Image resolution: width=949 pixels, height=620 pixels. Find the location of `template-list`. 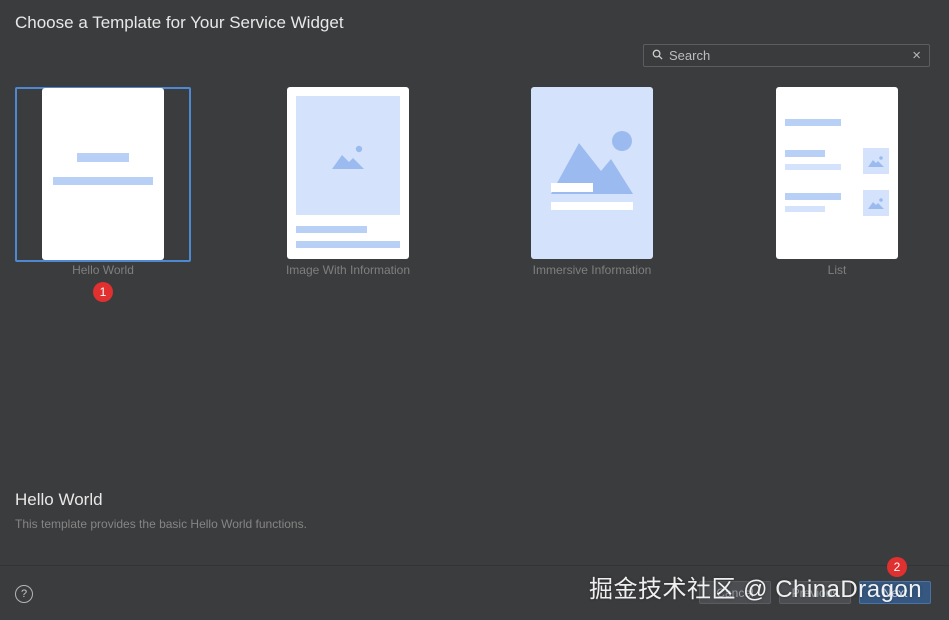

template-list is located at coordinates (838, 174).